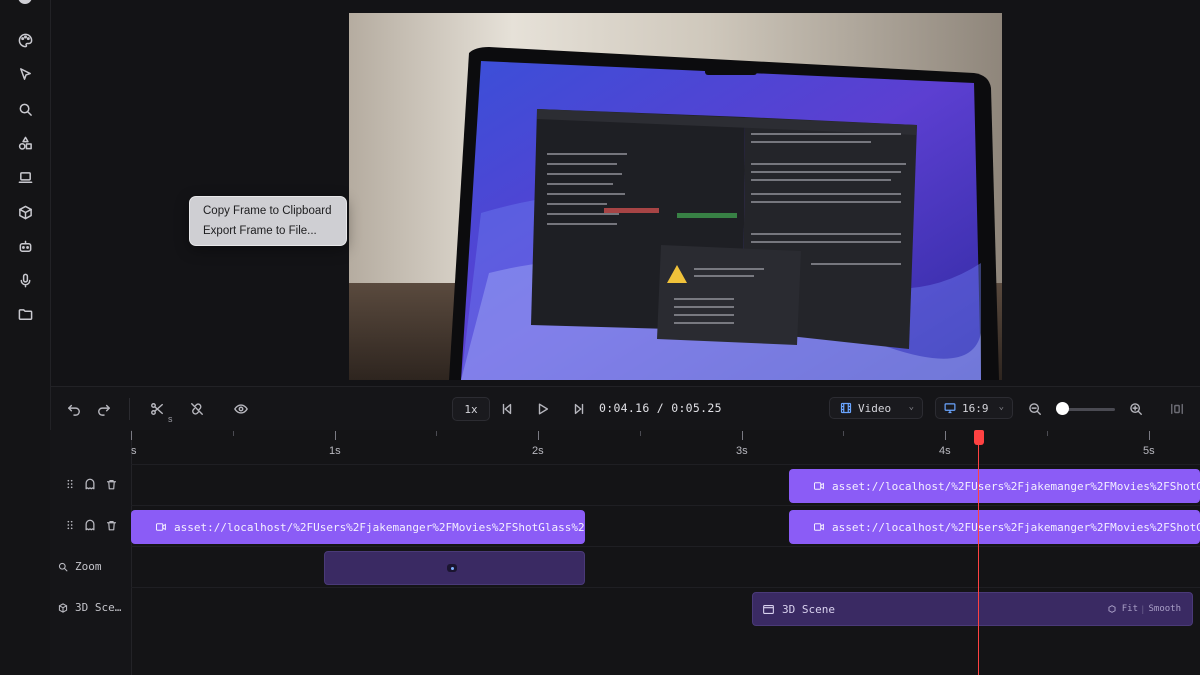 The width and height of the screenshot is (1200, 675). I want to click on monitor-icon, so click(950, 408).